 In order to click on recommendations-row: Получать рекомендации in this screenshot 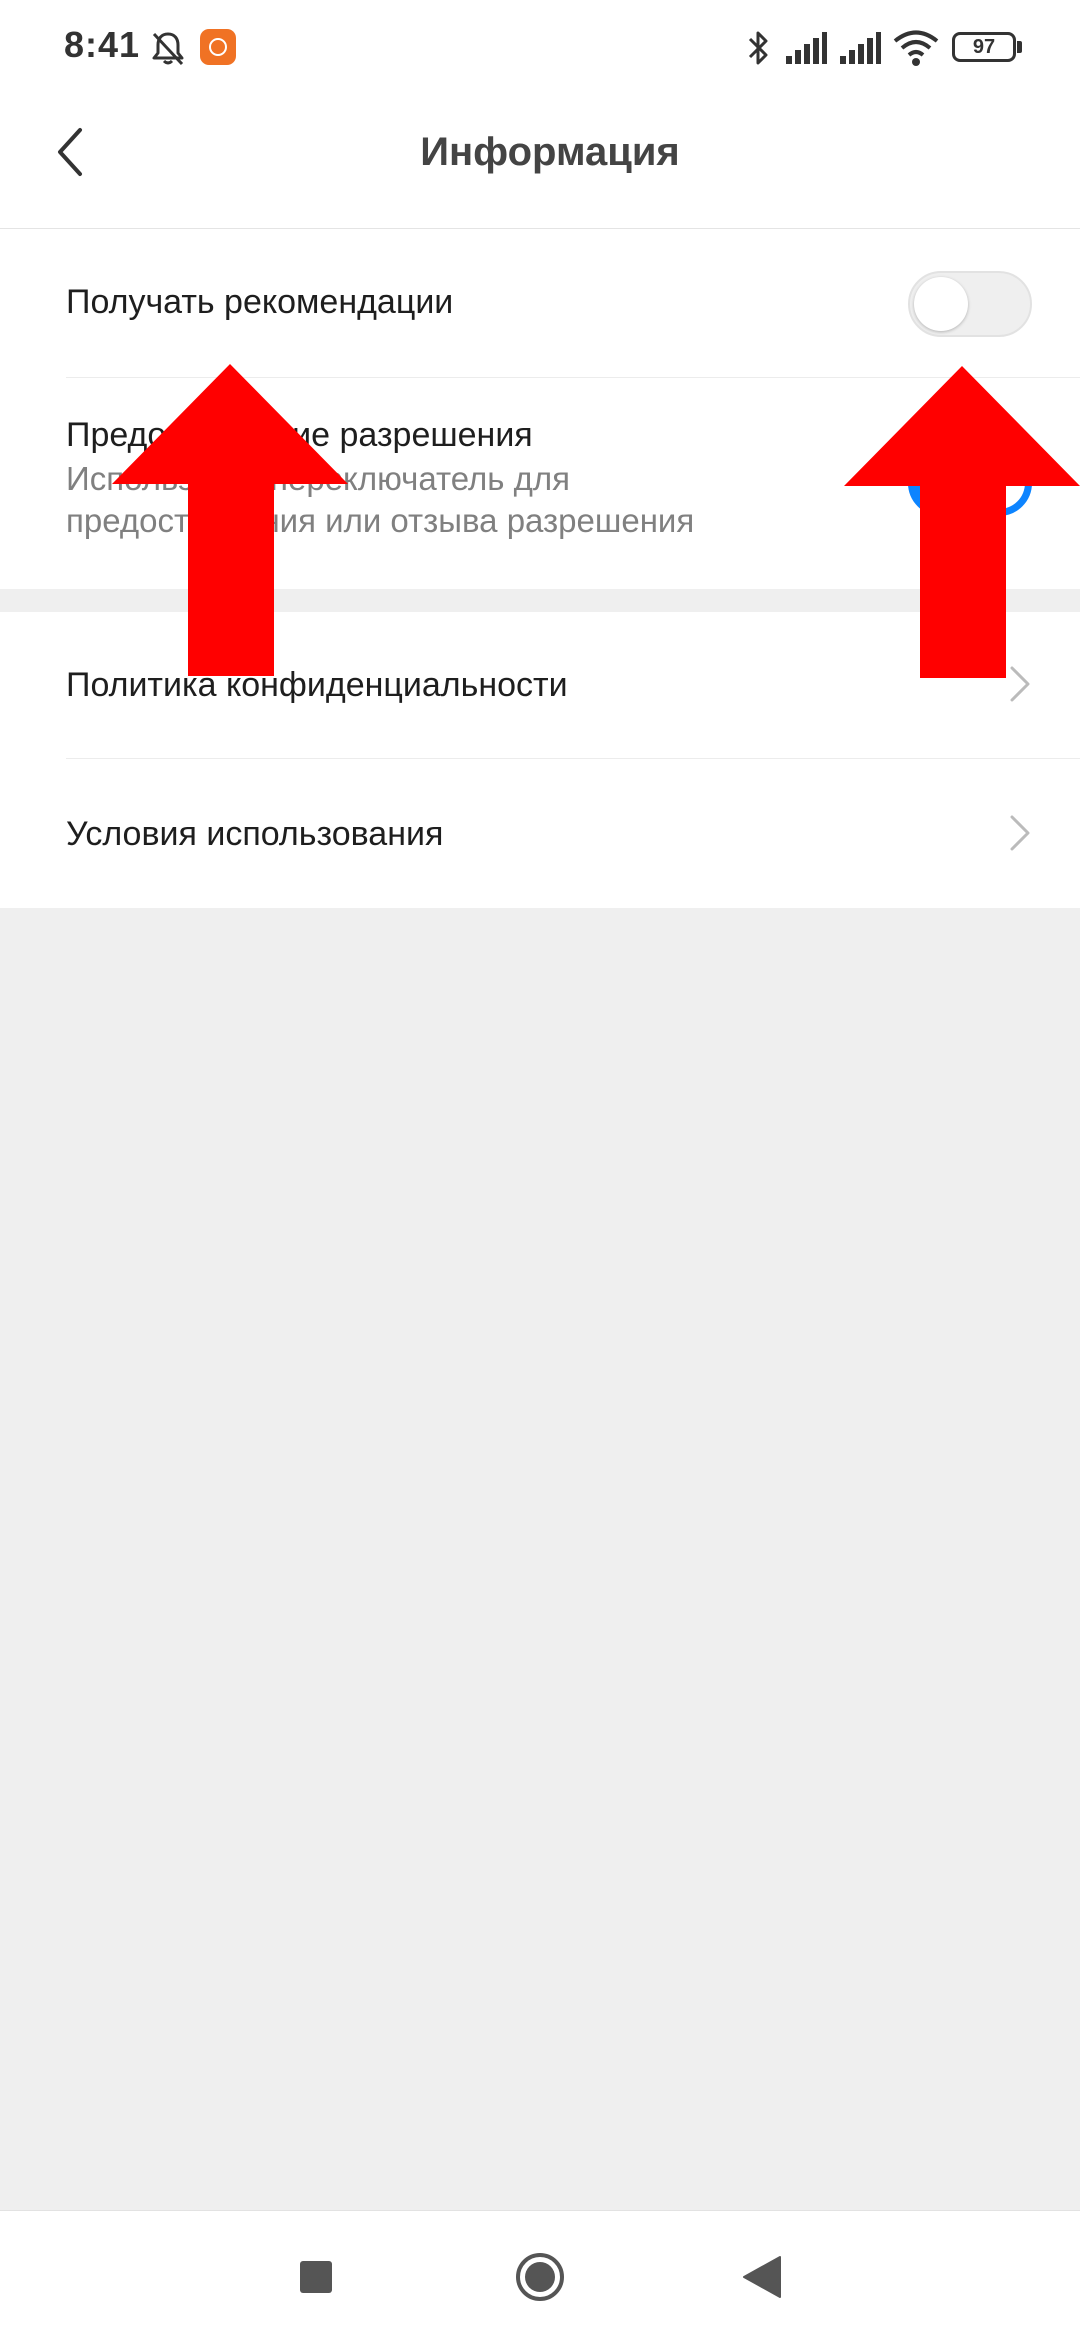, I will do `click(540, 303)`.